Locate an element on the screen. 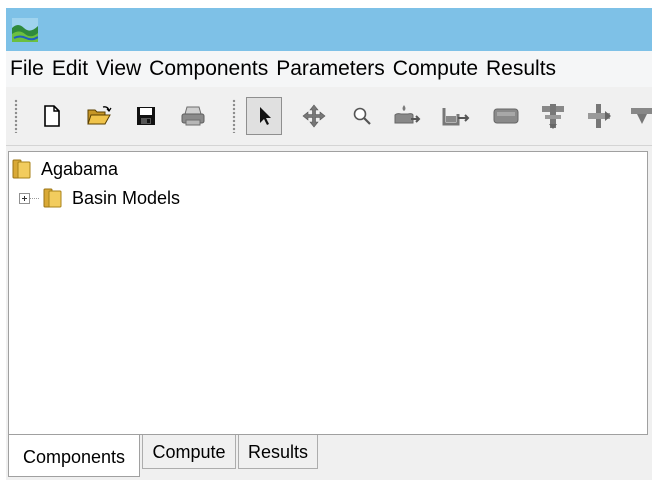 The height and width of the screenshot is (485, 658). print-button is located at coordinates (193, 116).